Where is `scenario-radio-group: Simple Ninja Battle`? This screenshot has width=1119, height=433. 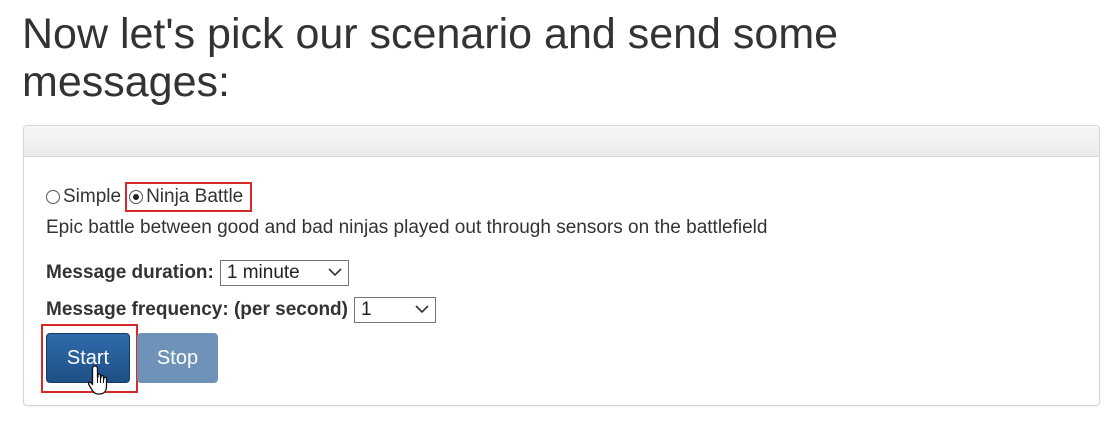
scenario-radio-group: Simple Ninja Battle is located at coordinates (149, 197).